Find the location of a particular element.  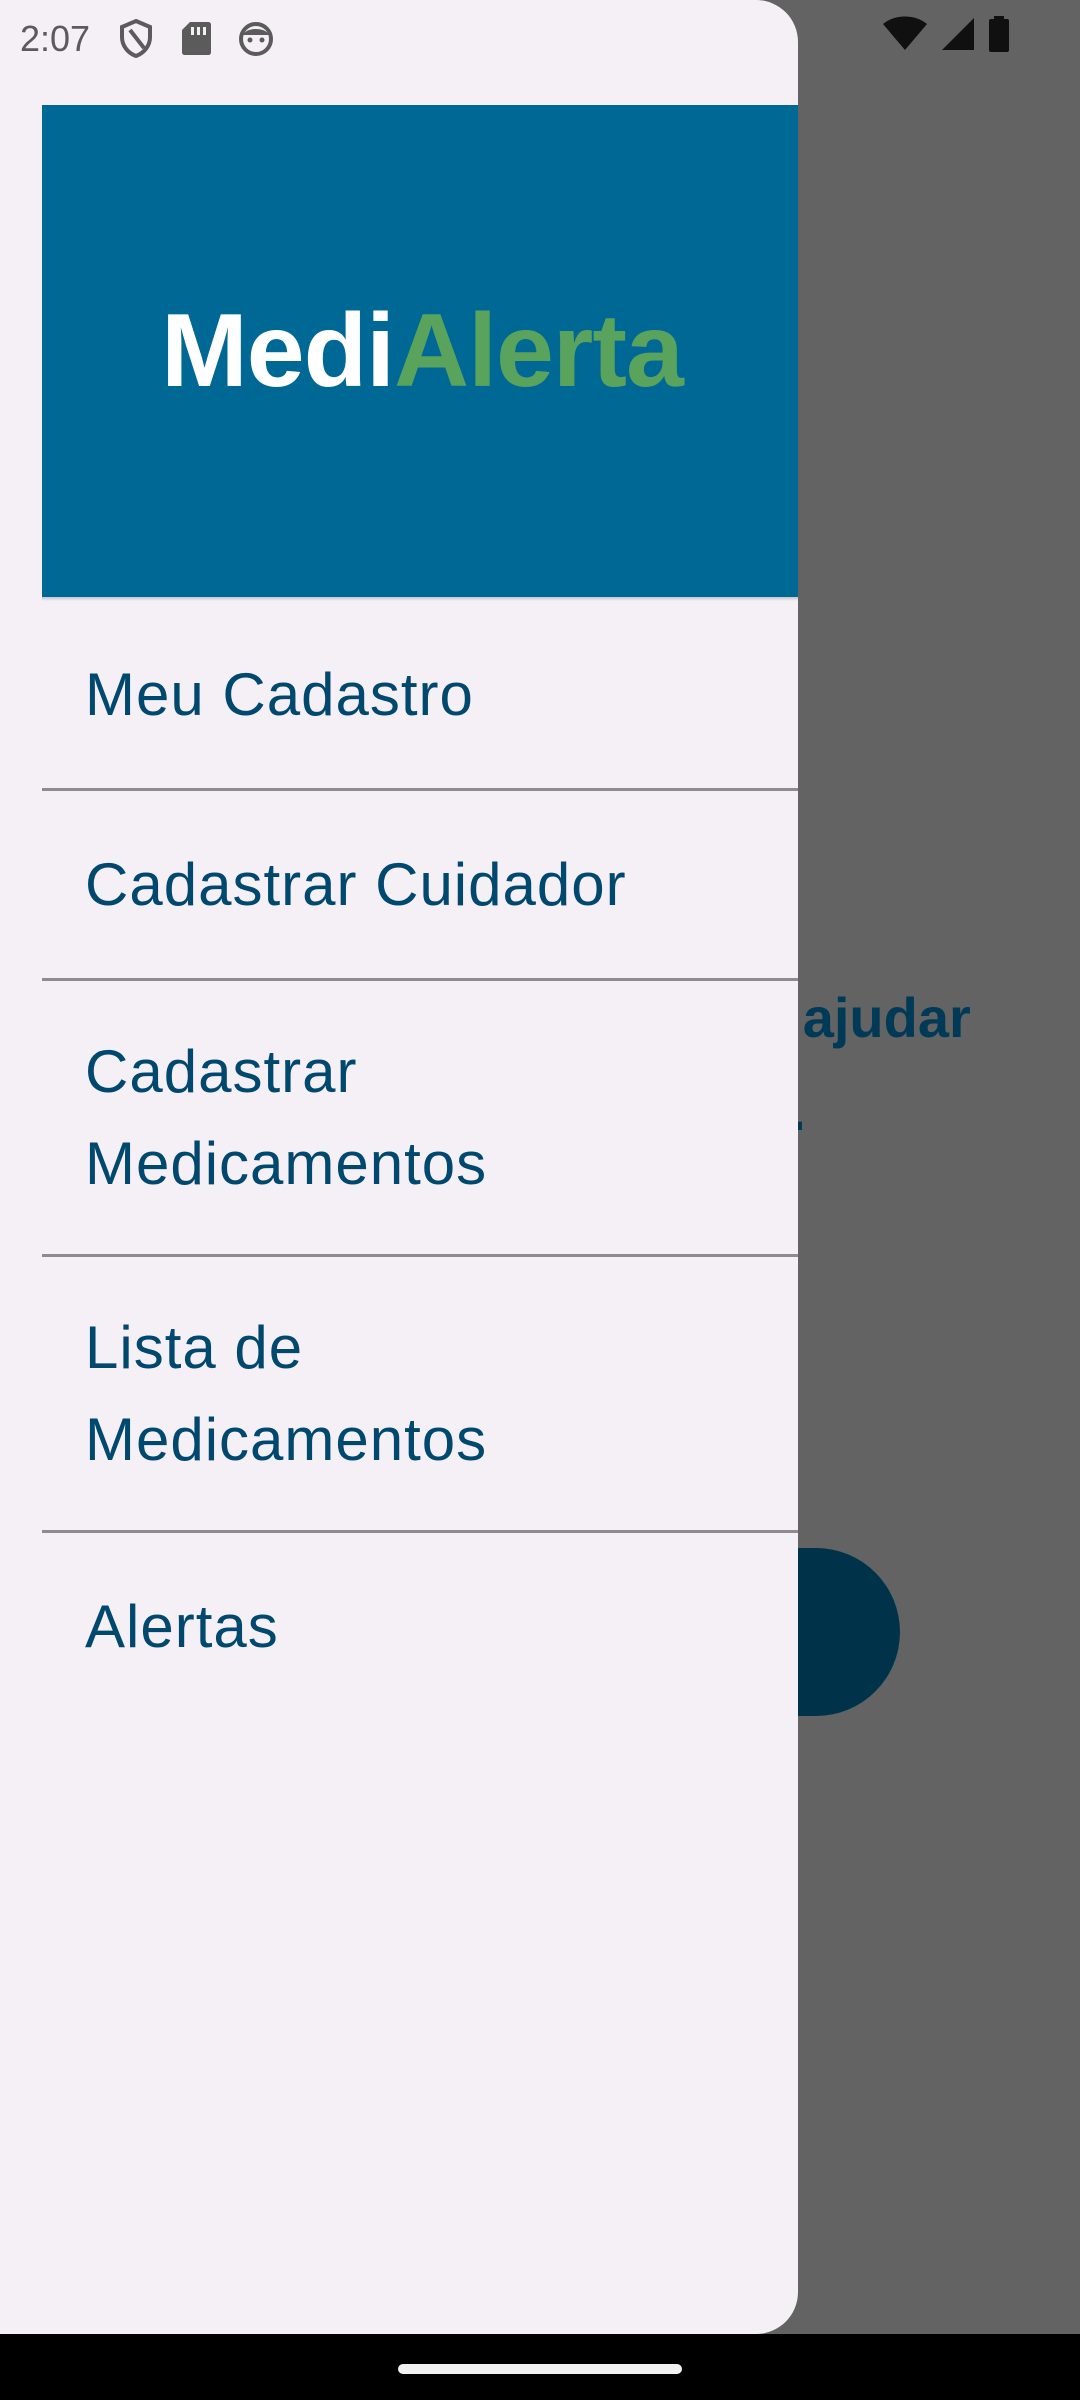

app-logo-alerta: Alerta is located at coordinates (539, 350).